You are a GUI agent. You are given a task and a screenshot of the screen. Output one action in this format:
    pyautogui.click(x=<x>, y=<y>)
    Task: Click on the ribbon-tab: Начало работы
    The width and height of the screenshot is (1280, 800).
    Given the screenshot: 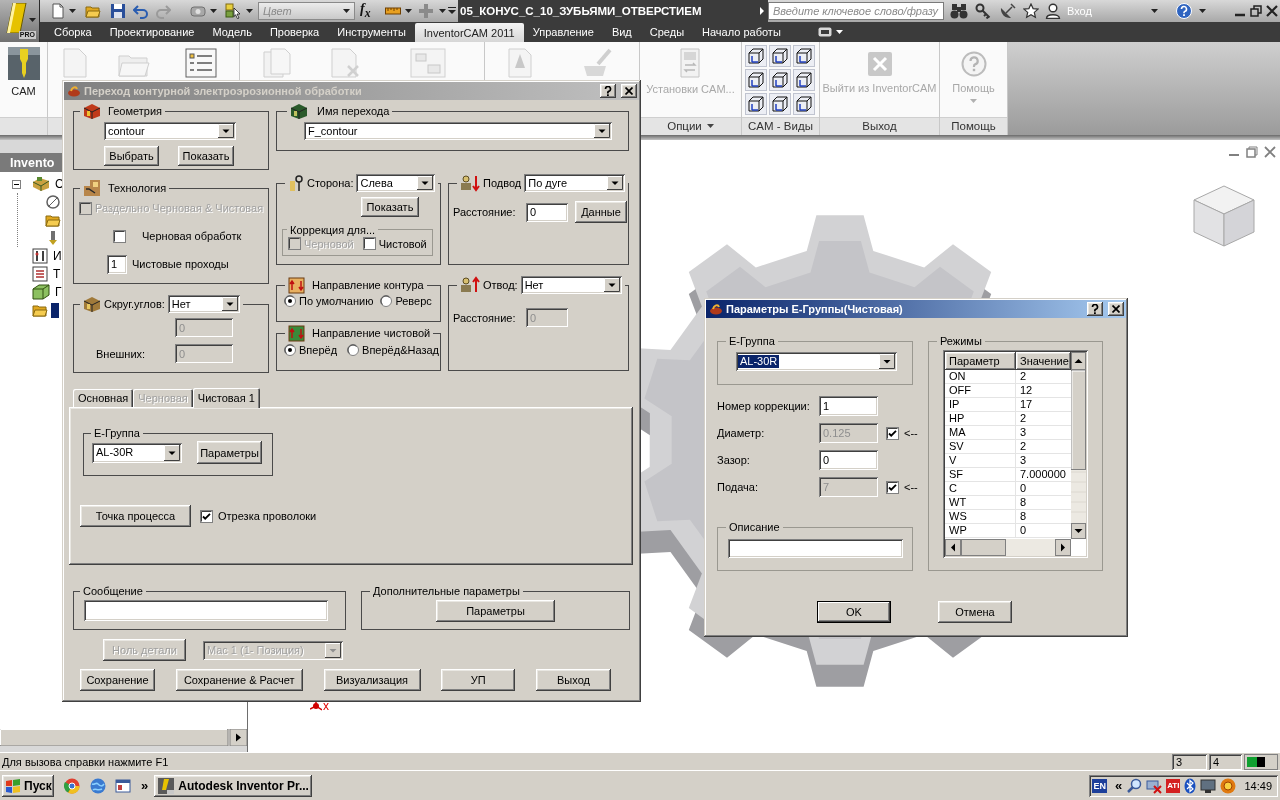 What is the action you would take?
    pyautogui.click(x=741, y=32)
    